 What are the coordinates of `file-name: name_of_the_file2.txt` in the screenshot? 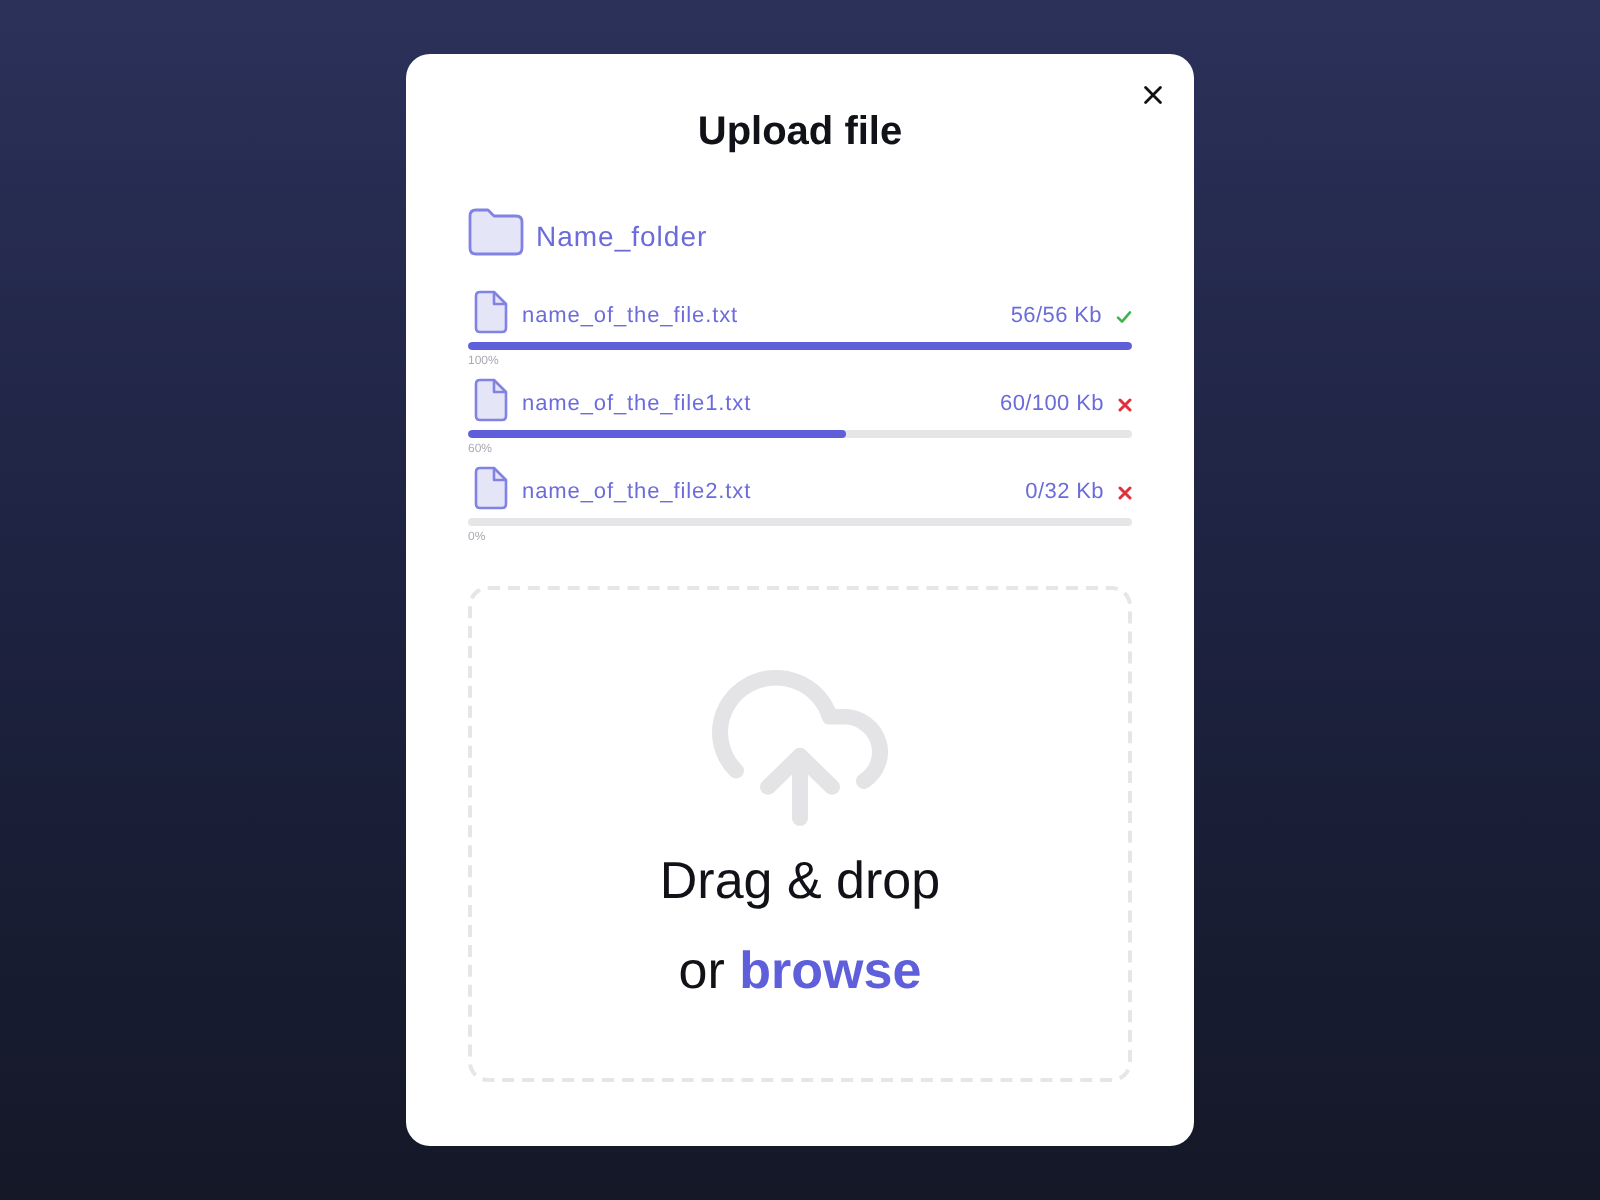 It's located at (637, 492).